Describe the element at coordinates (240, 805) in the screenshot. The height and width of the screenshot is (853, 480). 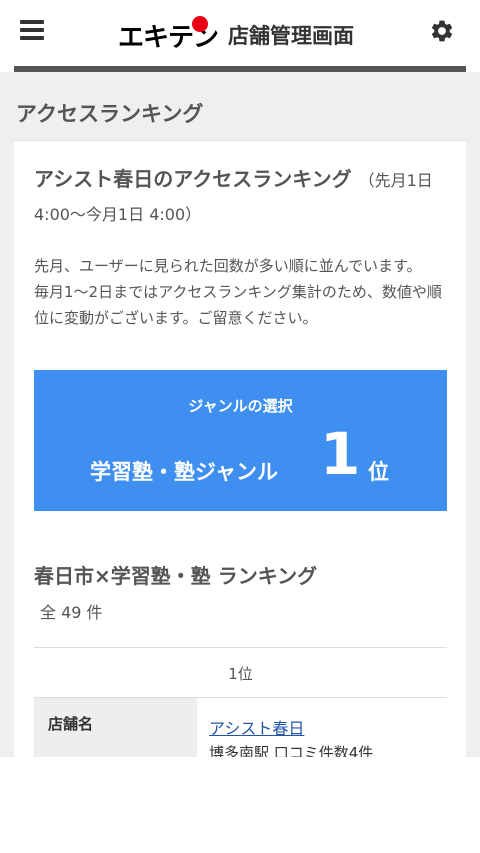
I see `bottom-blank-area` at that location.